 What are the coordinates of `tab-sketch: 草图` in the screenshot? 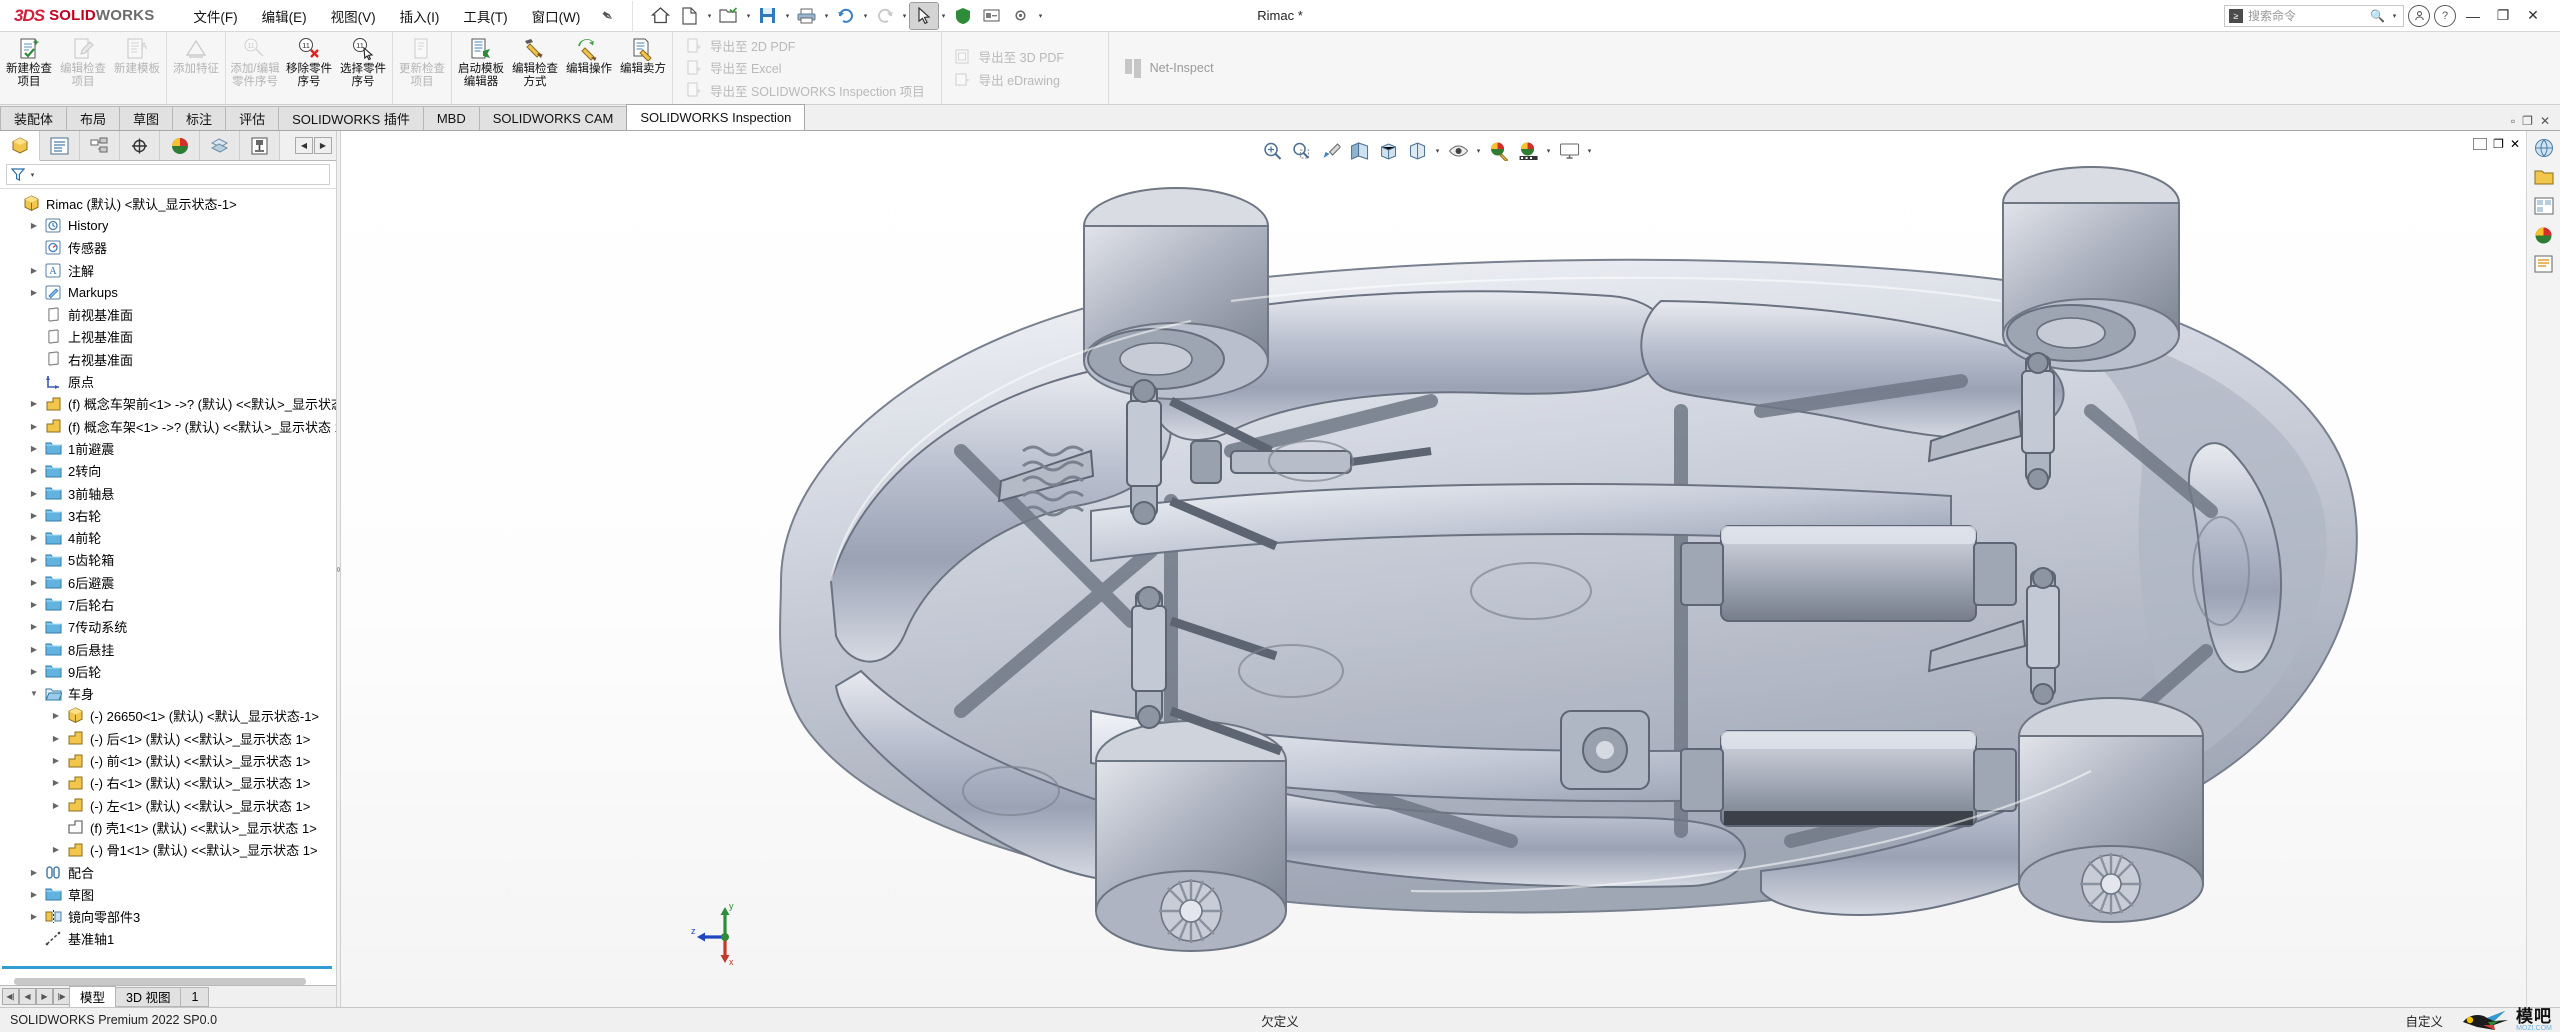 It's located at (146, 118).